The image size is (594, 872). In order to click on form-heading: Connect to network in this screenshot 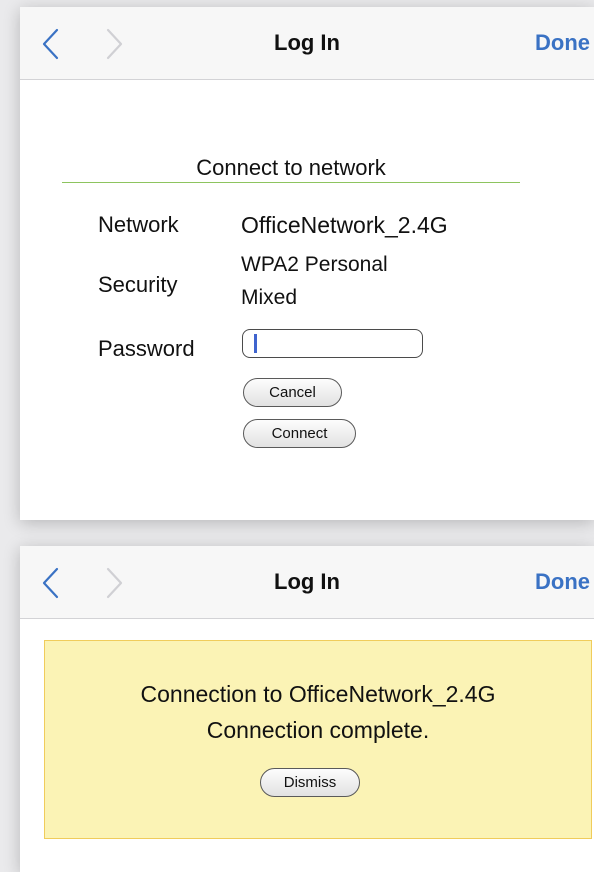, I will do `click(291, 167)`.